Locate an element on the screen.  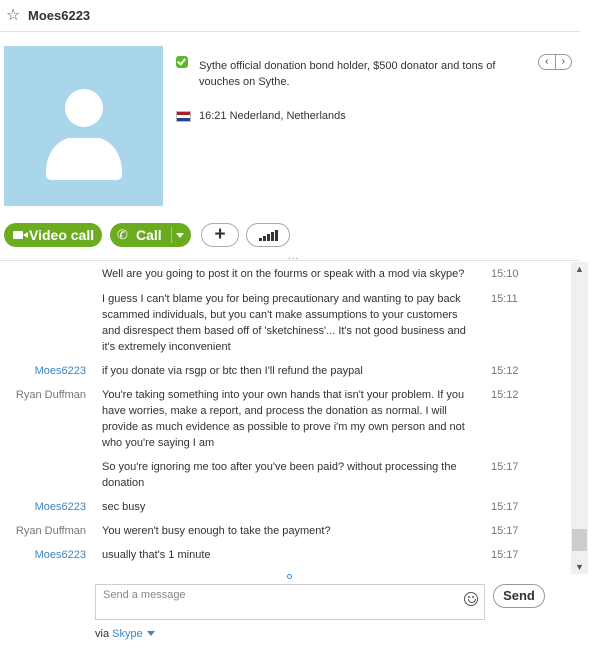
message-time: 15:11 is located at coordinates (504, 299).